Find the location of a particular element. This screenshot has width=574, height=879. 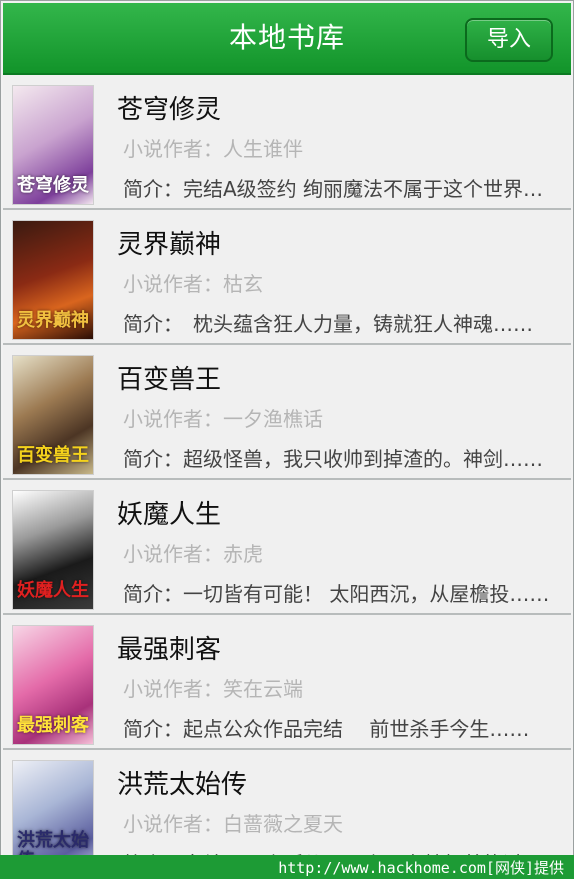

book-cover-image: 百变兽王 is located at coordinates (53, 415).